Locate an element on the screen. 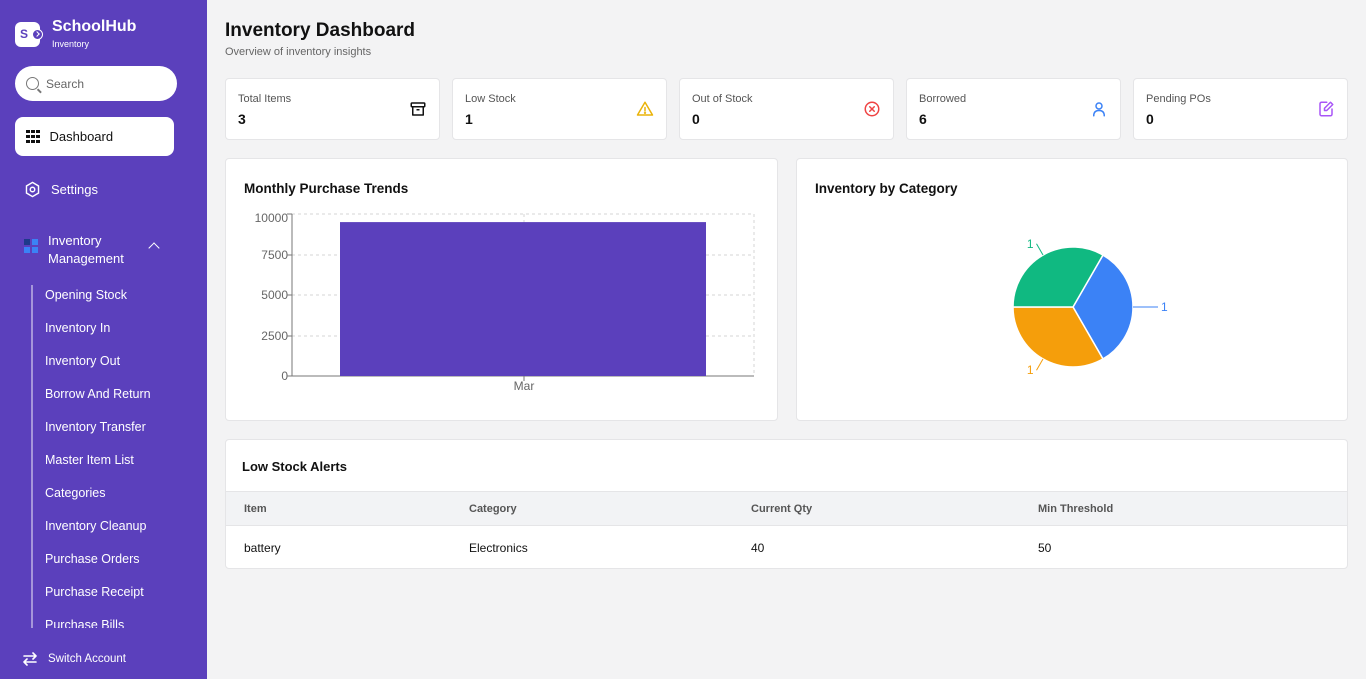 The image size is (1366, 679). submenu-item-inventory-in: Inventory In is located at coordinates (98, 336).